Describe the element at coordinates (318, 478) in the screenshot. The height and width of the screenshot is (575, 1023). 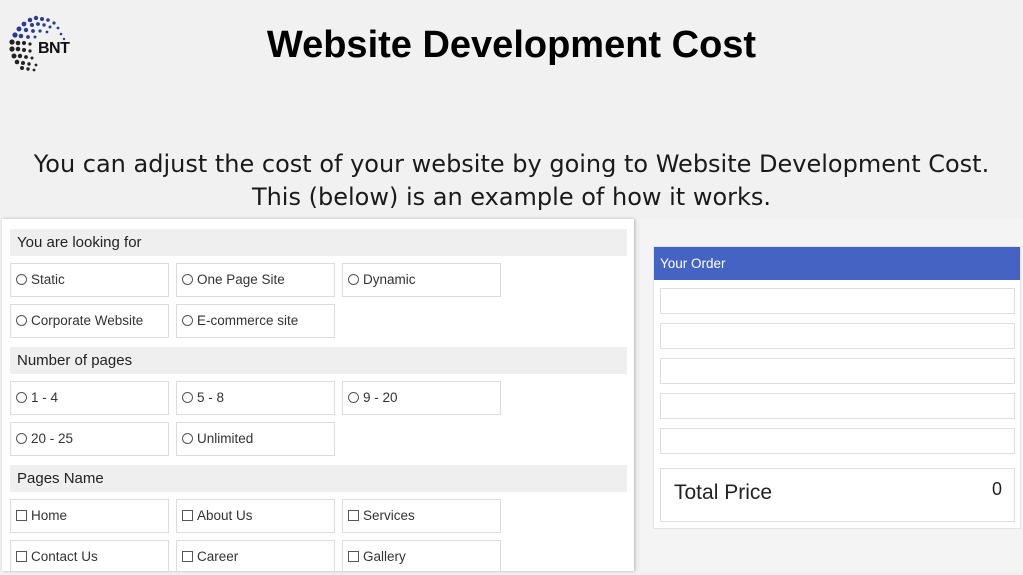
I see `section-header-pages-name: Pages Name` at that location.